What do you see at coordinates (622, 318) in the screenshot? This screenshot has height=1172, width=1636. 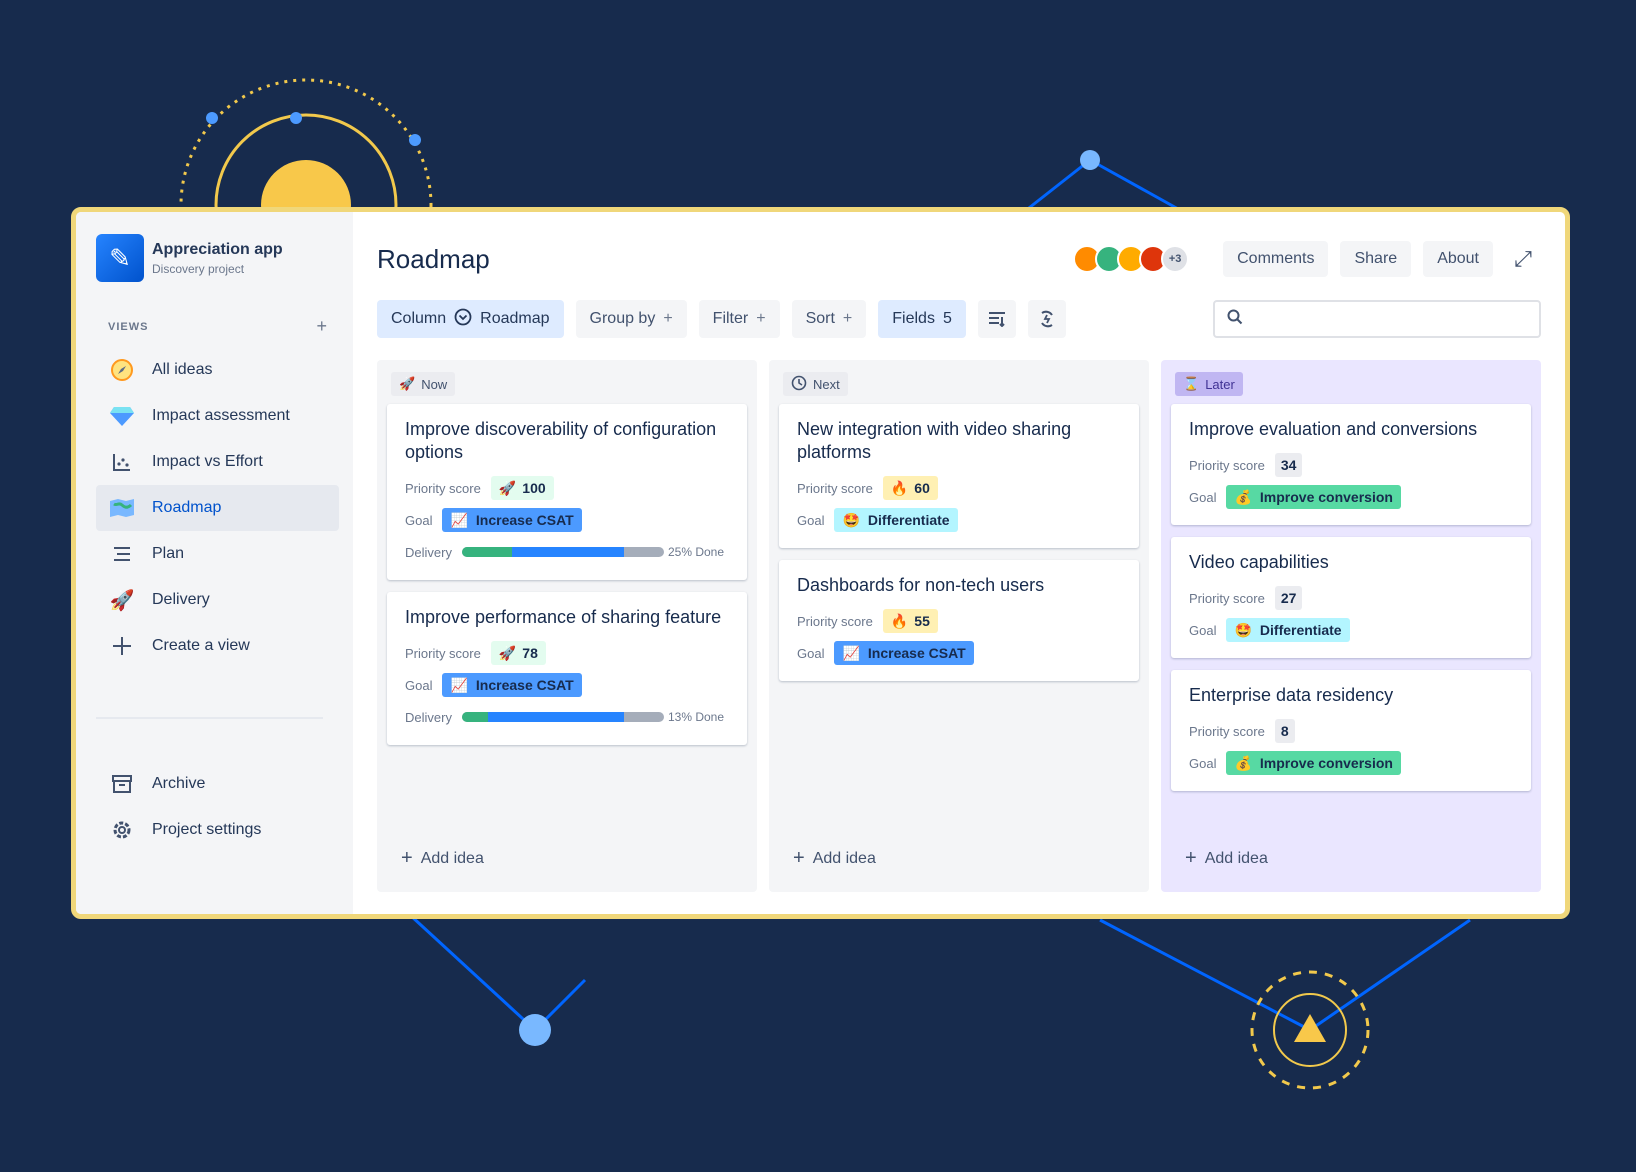 I see `group-by-label: Group by` at bounding box center [622, 318].